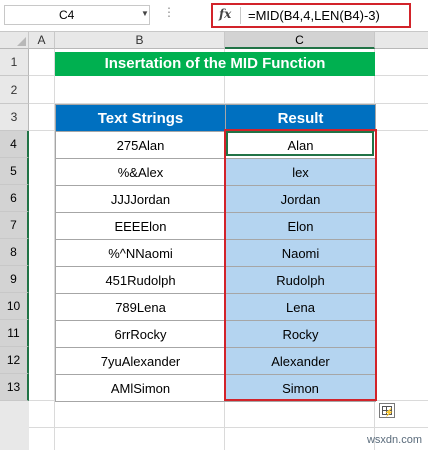 This screenshot has height=450, width=428. Describe the element at coordinates (140, 145) in the screenshot. I see `text-cell: 275Alan` at that location.